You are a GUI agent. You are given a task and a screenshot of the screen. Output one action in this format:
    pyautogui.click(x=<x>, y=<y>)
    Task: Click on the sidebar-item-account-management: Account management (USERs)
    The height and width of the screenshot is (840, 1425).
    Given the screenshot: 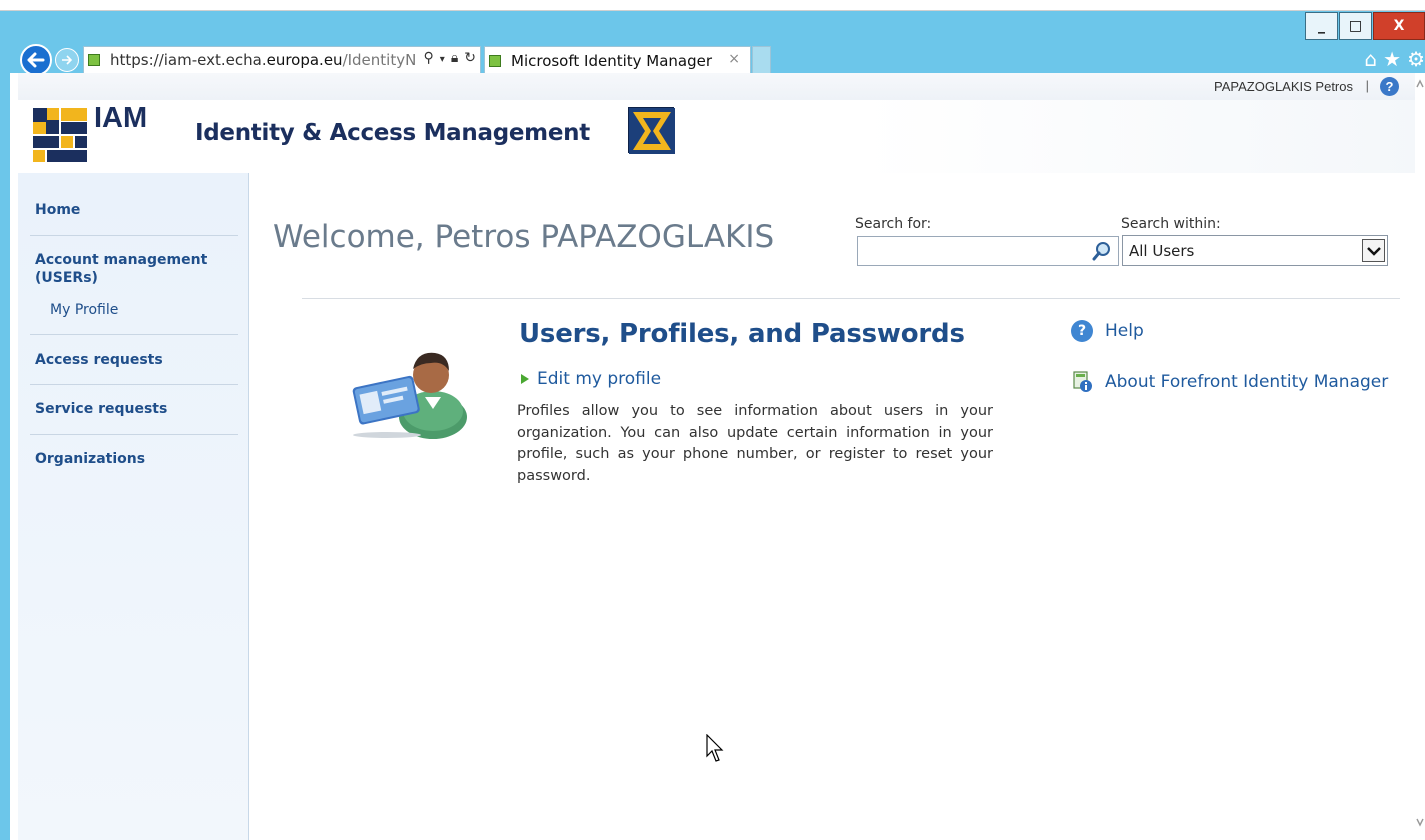 What is the action you would take?
    pyautogui.click(x=130, y=269)
    